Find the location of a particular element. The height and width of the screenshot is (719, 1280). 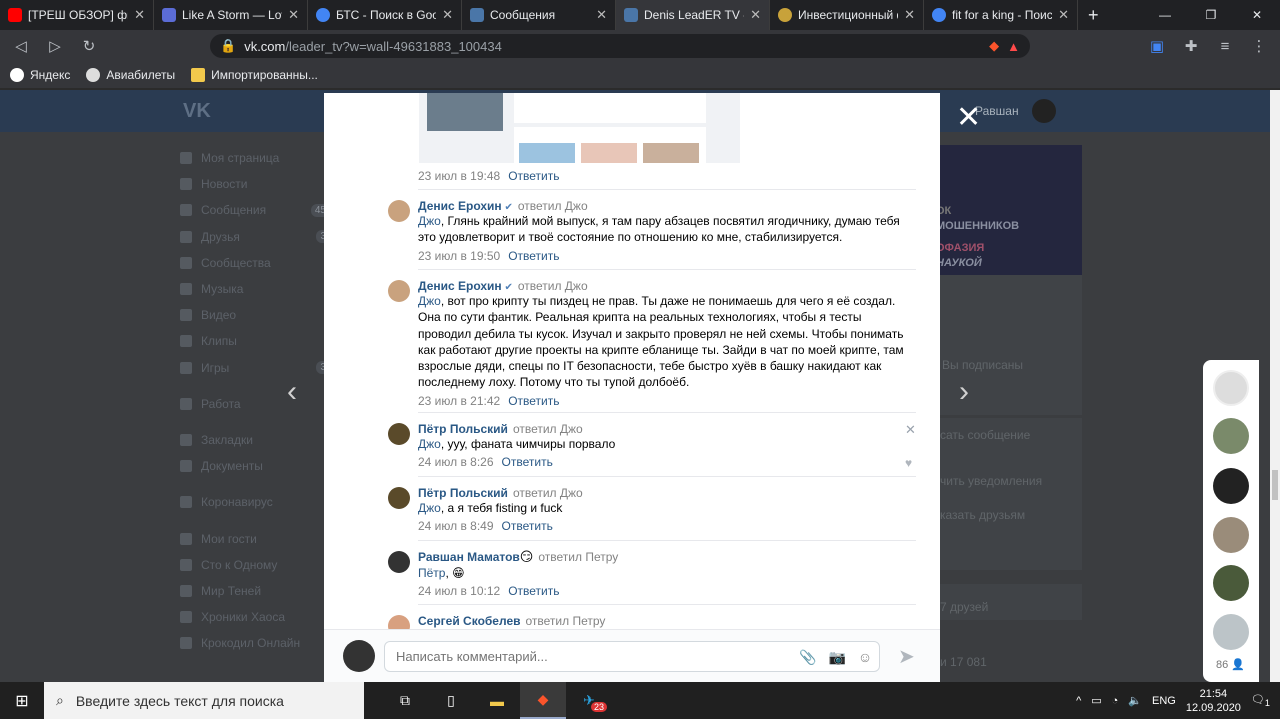

browser-tab: [ТРЕШ ОБЗОР] фил✕ is located at coordinates (77, 15).